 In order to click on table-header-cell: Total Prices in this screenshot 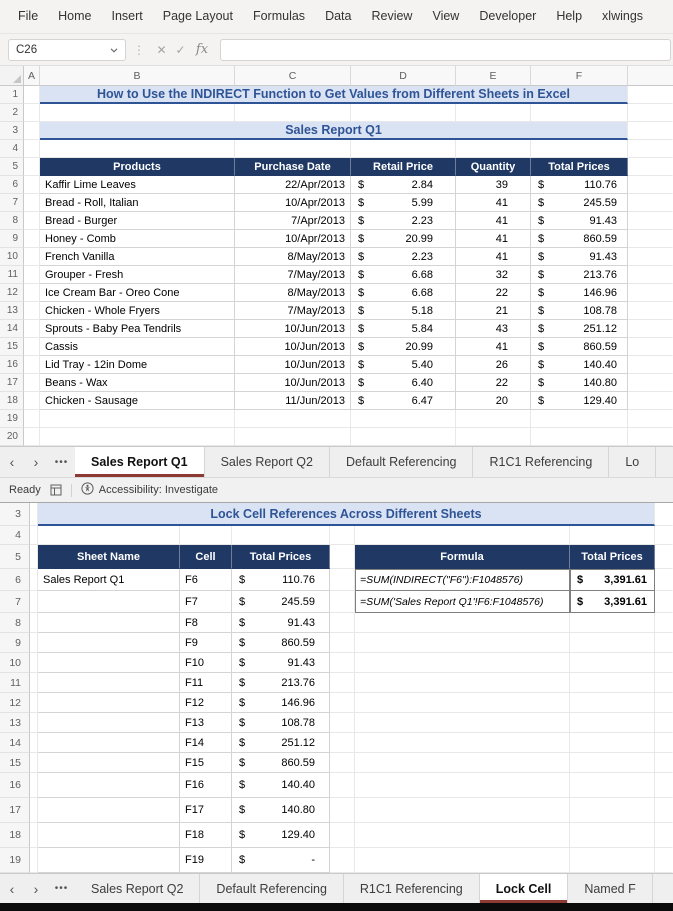, I will do `click(281, 557)`.